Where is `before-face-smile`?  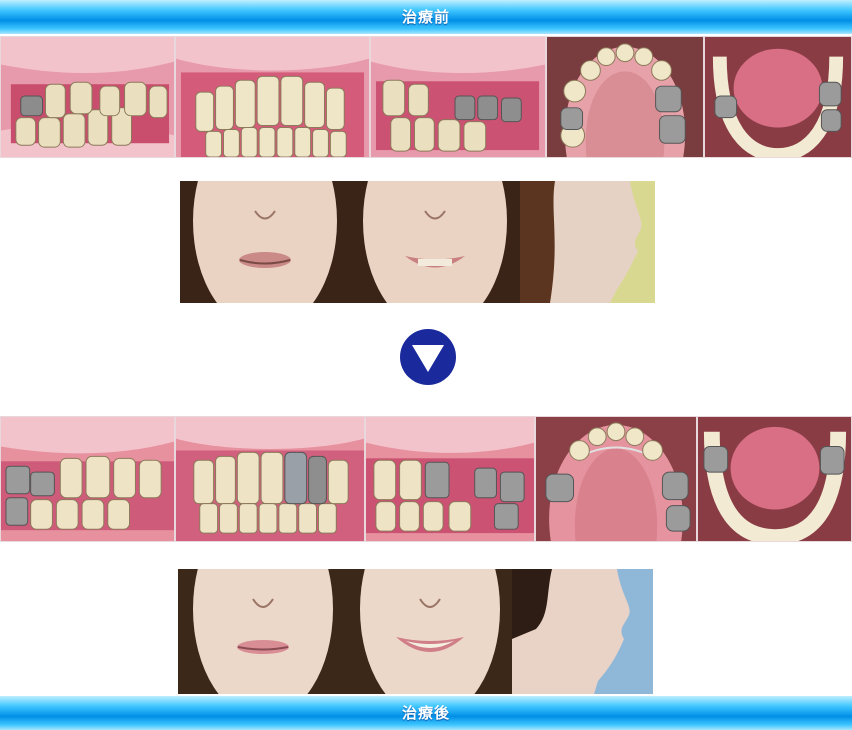 before-face-smile is located at coordinates (435, 242).